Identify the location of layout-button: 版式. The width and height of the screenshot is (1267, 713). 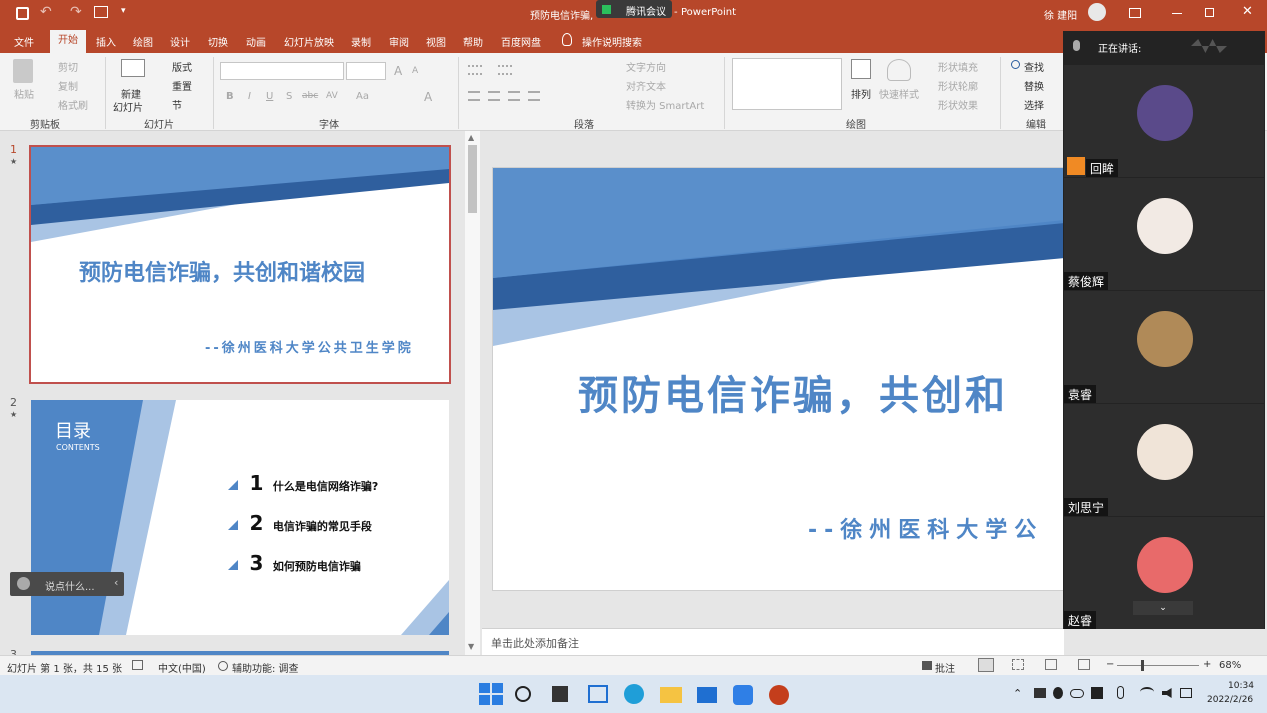
(182, 66).